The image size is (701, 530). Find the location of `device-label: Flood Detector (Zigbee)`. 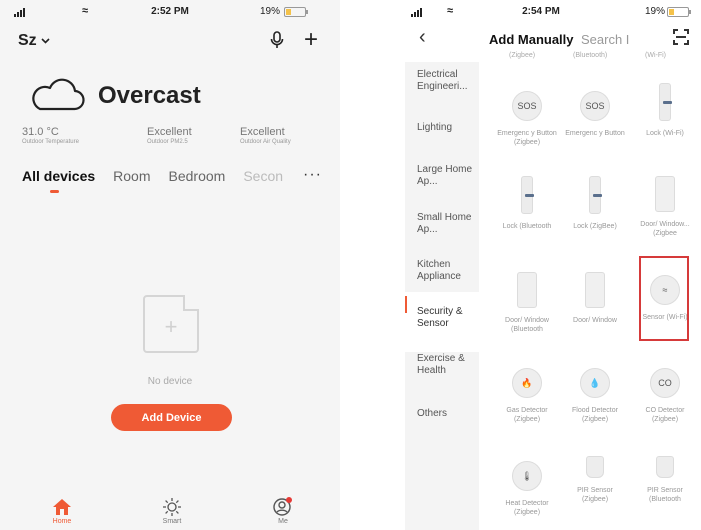

device-label: Flood Detector (Zigbee) is located at coordinates (595, 415).